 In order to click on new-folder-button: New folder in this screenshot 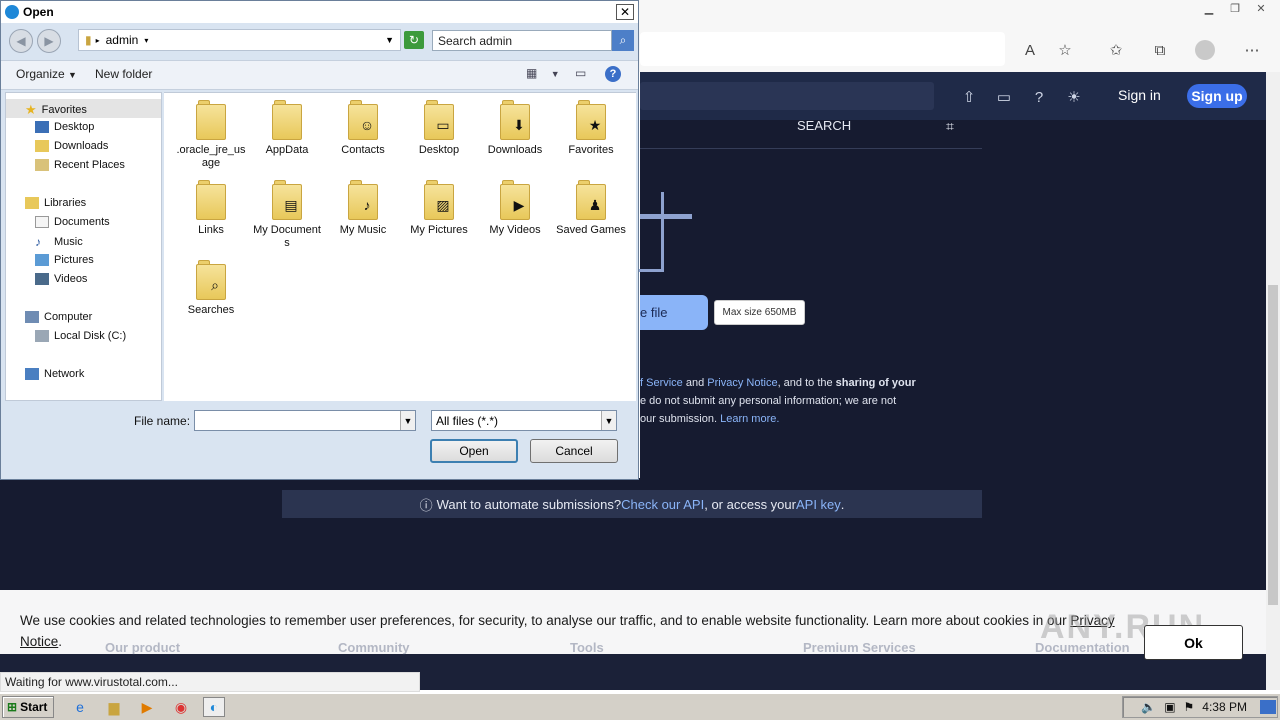, I will do `click(123, 74)`.